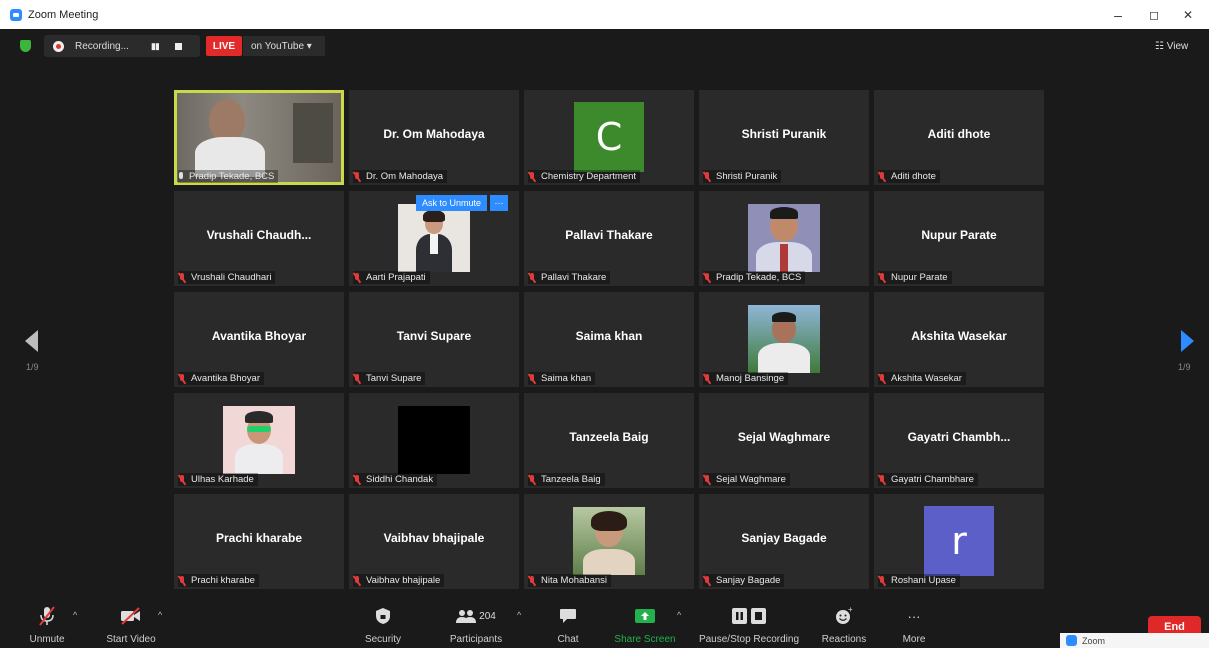 The height and width of the screenshot is (648, 1209). Describe the element at coordinates (284, 46) in the screenshot. I see `live-stream-dropdown: on YouTube ▾` at that location.